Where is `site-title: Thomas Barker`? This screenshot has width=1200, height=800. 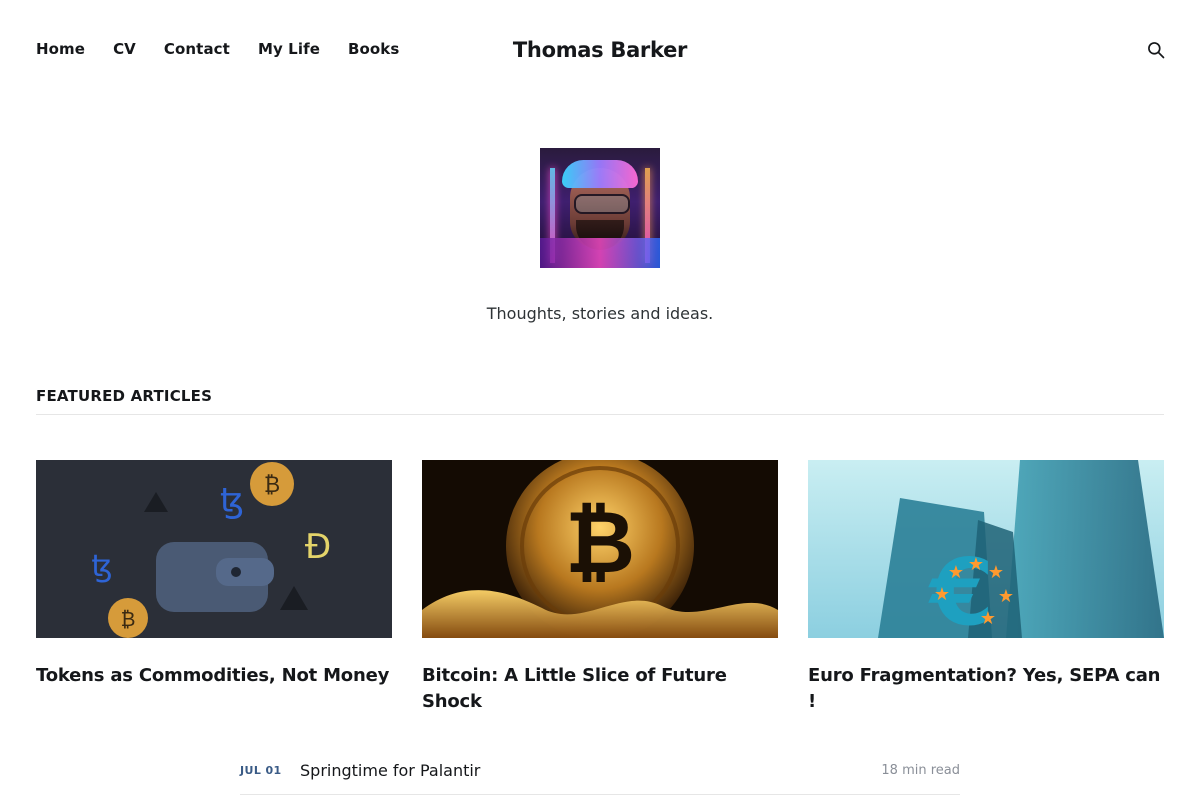
site-title: Thomas Barker is located at coordinates (600, 50).